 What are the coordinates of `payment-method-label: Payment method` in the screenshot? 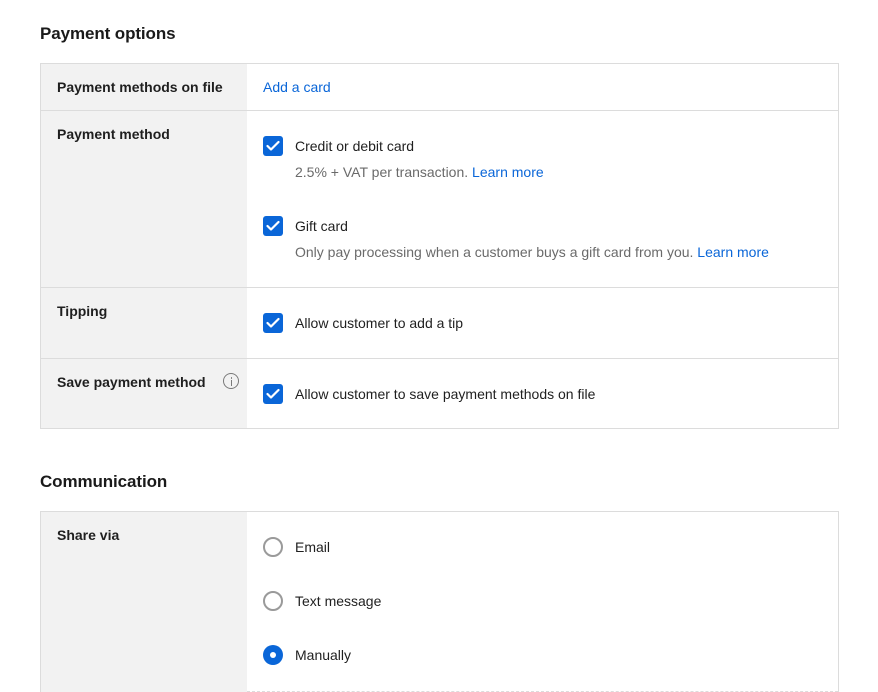 It's located at (113, 134).